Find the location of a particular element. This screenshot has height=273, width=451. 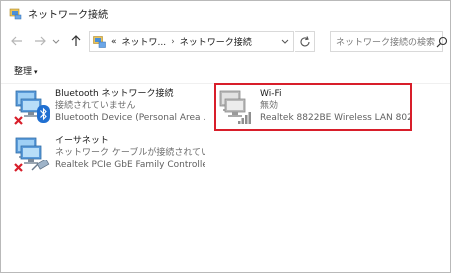

organize-menu-button: 整理 ▾ is located at coordinates (26, 70).